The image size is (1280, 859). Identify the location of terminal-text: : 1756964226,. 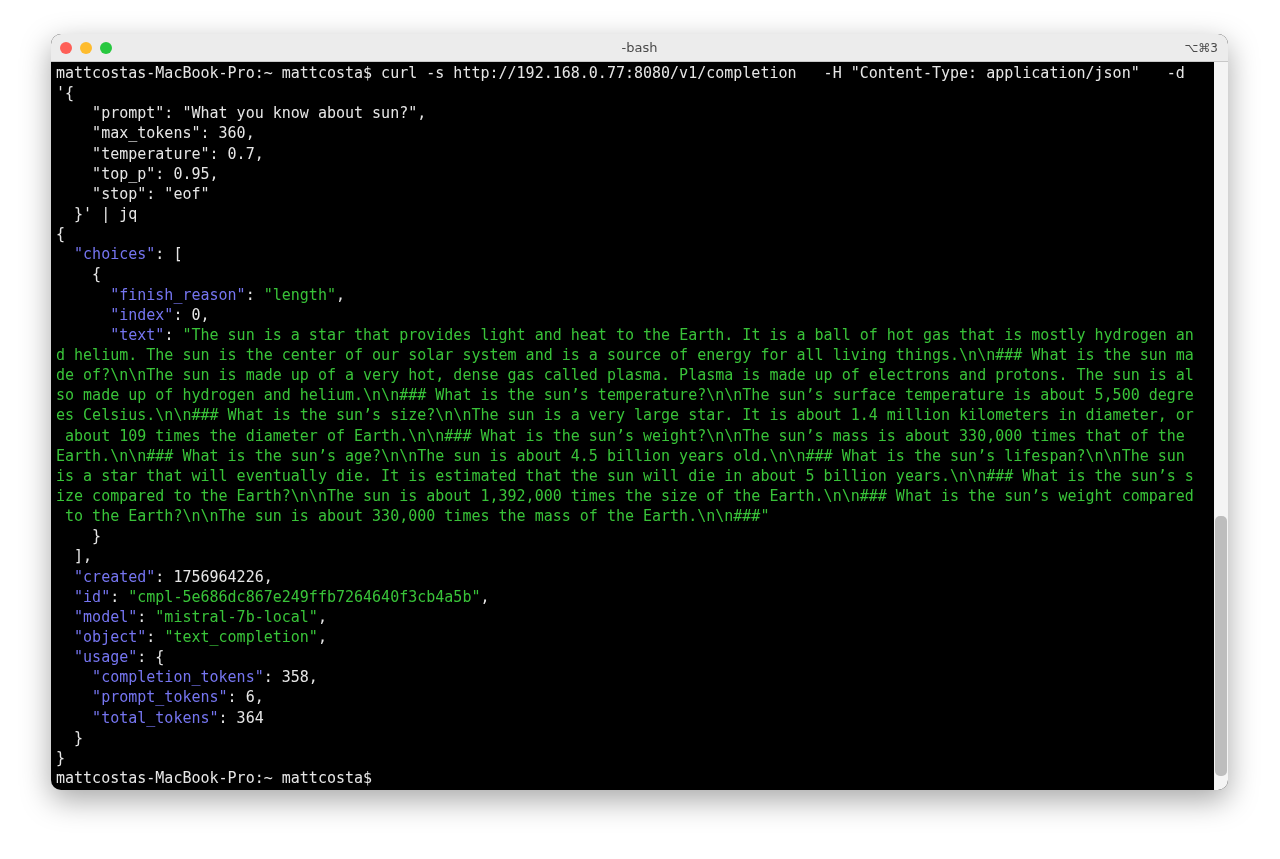
(214, 576).